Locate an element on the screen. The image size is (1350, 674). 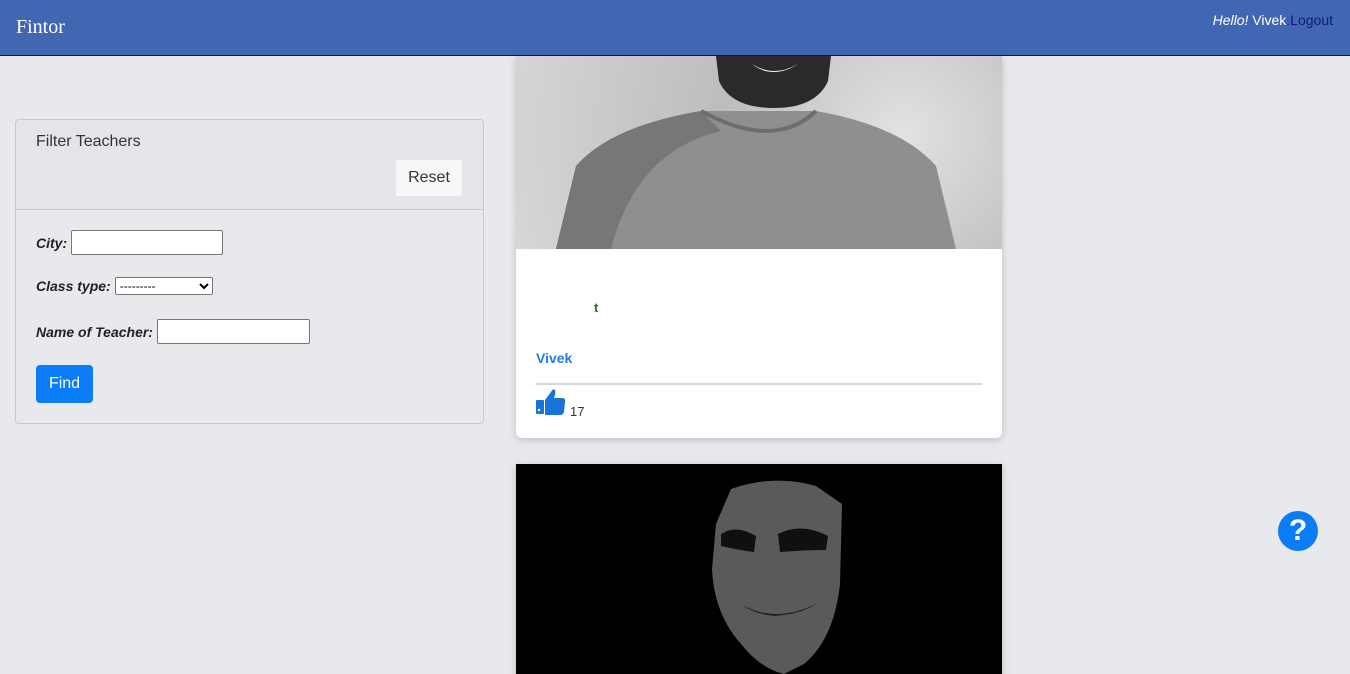
brand-logo: Fintor is located at coordinates (40, 27).